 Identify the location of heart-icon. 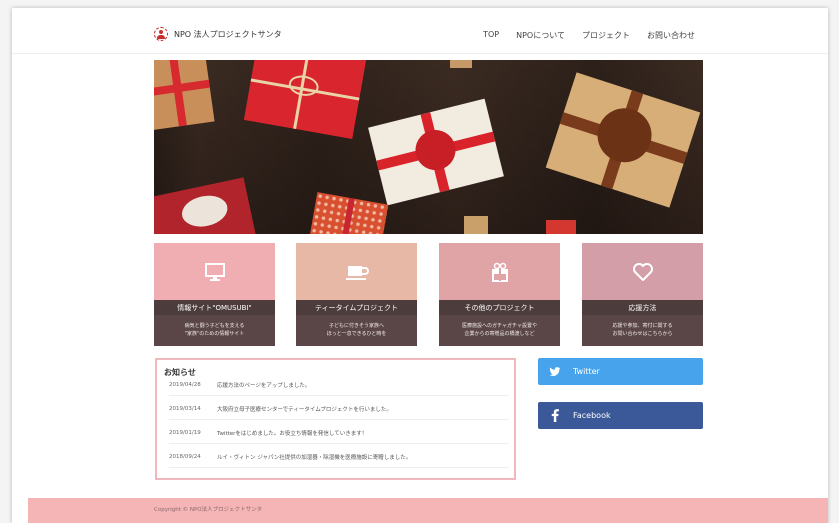
(642, 271).